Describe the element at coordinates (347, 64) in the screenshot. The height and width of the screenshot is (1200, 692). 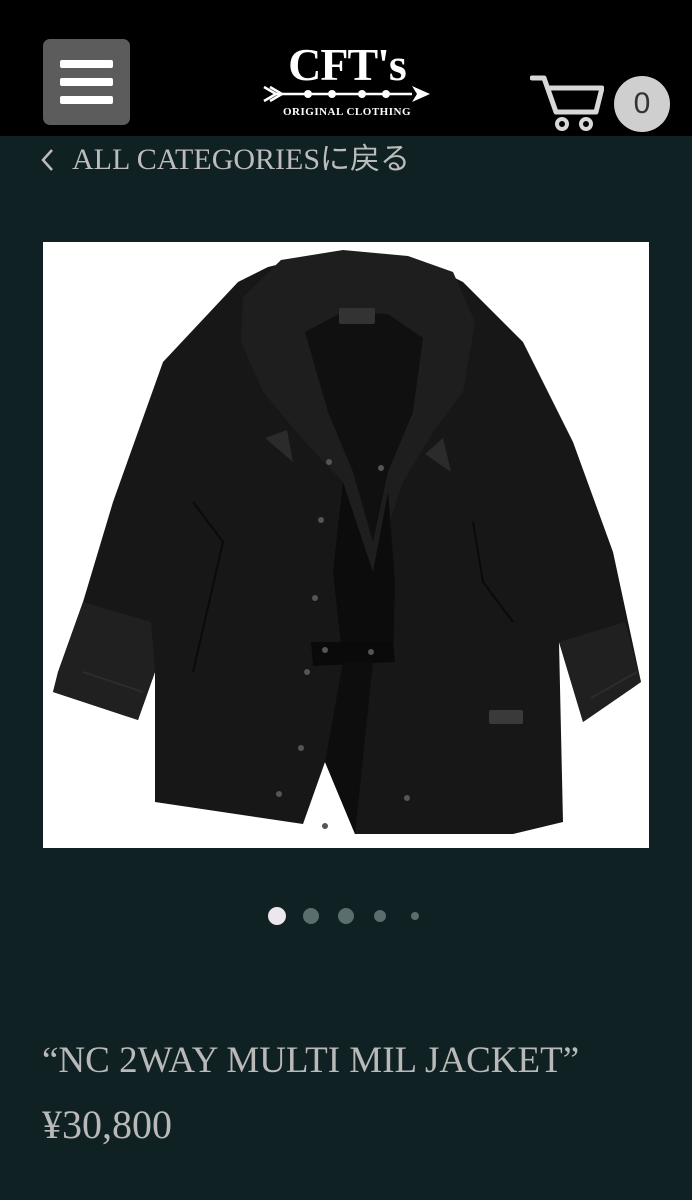
I see `logo-title: CFT's` at that location.